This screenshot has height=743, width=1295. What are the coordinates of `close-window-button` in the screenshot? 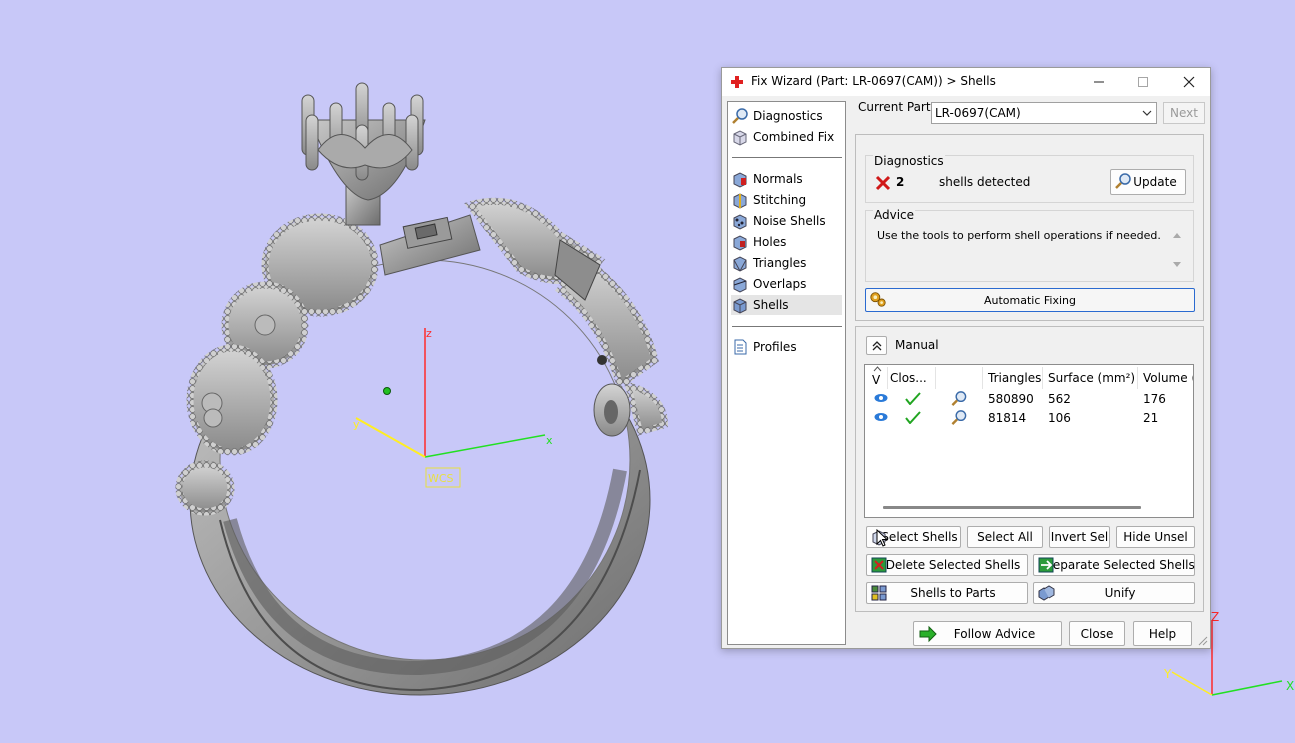 It's located at (1189, 82).